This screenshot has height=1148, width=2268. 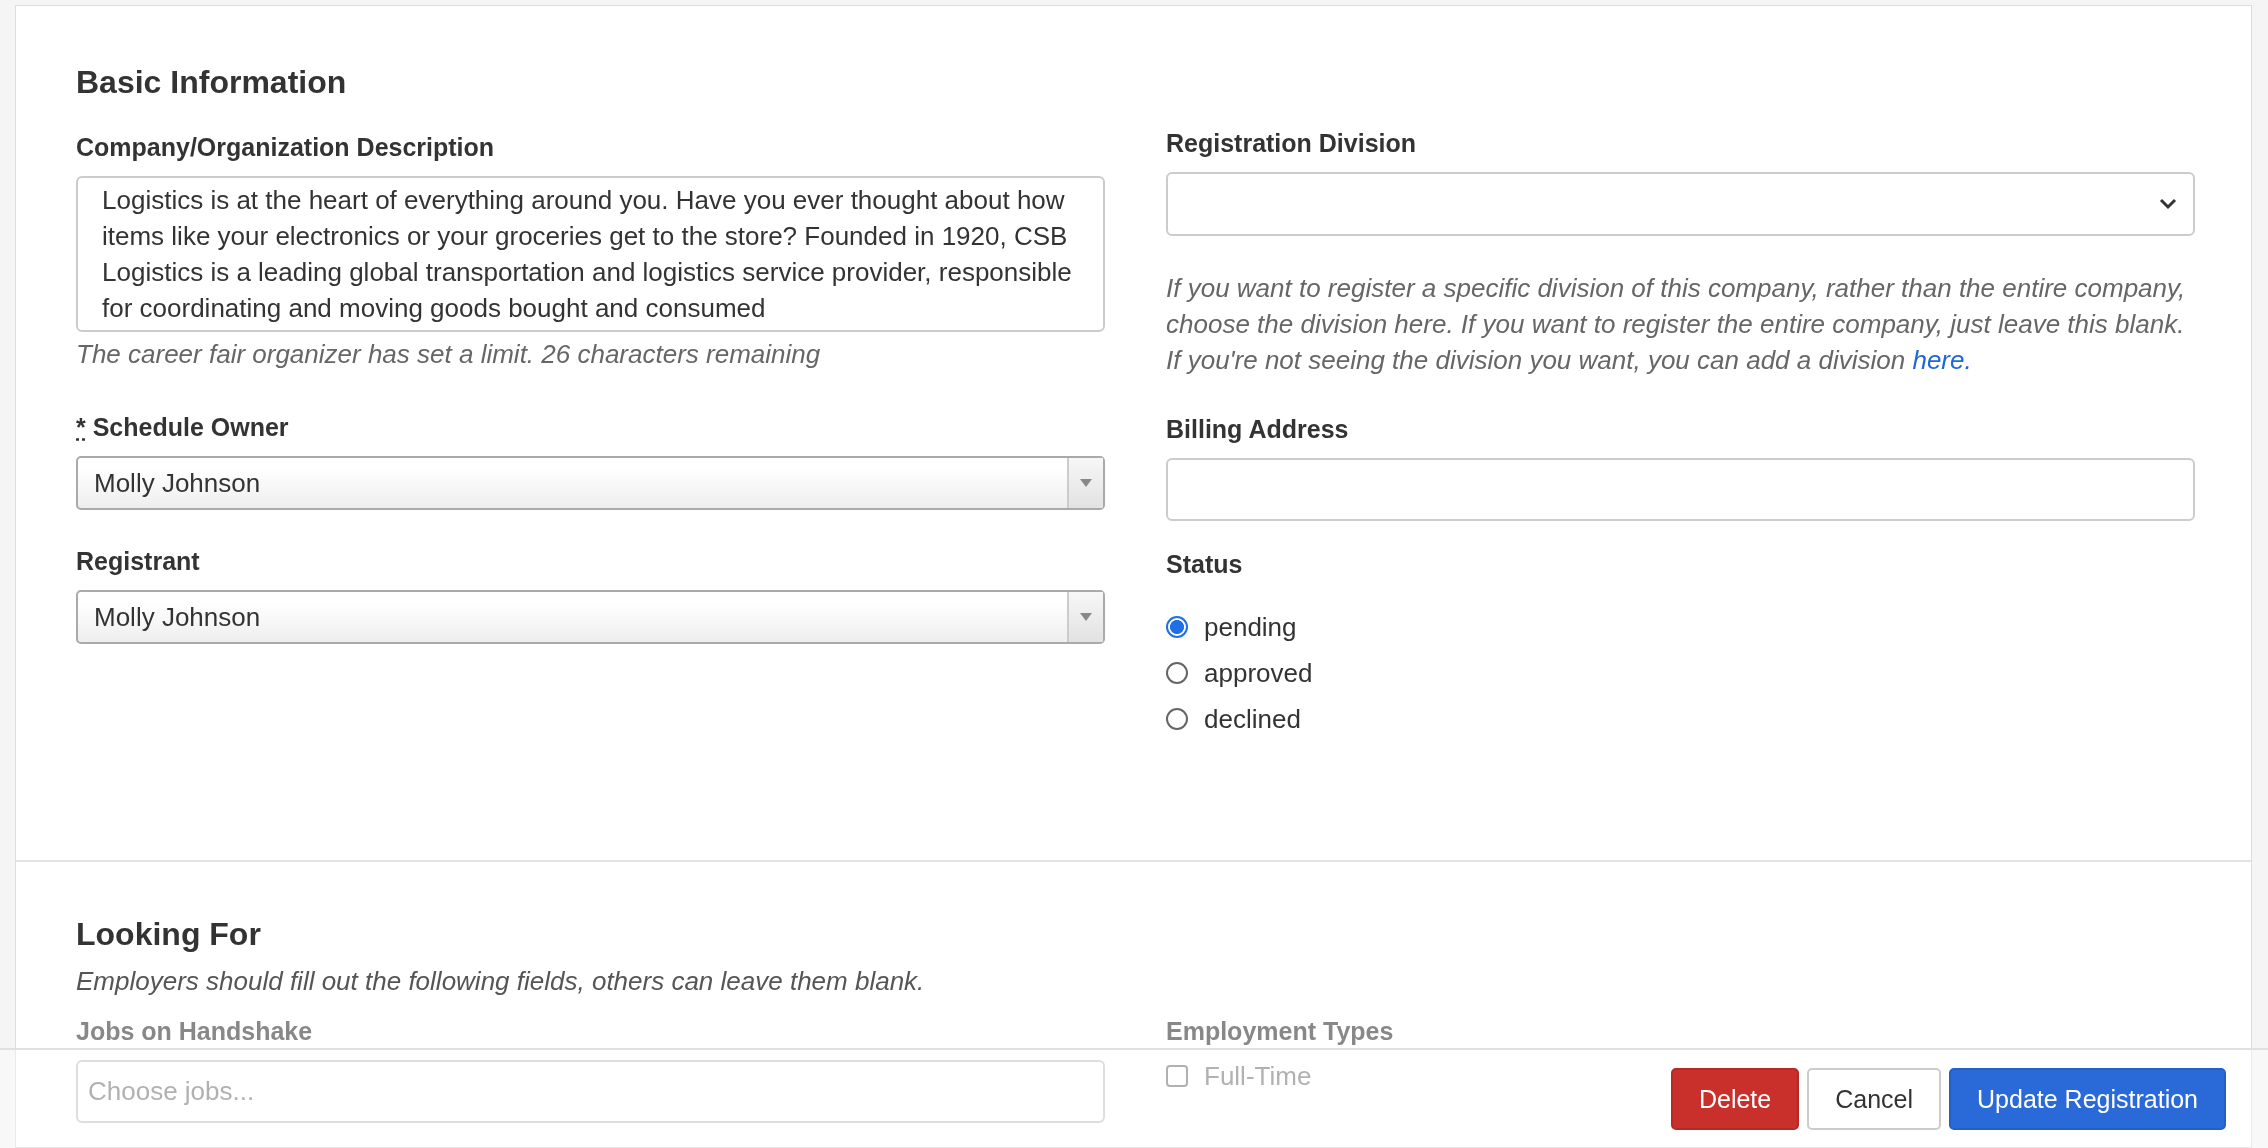 I want to click on field-label: Registrant, so click(x=138, y=561).